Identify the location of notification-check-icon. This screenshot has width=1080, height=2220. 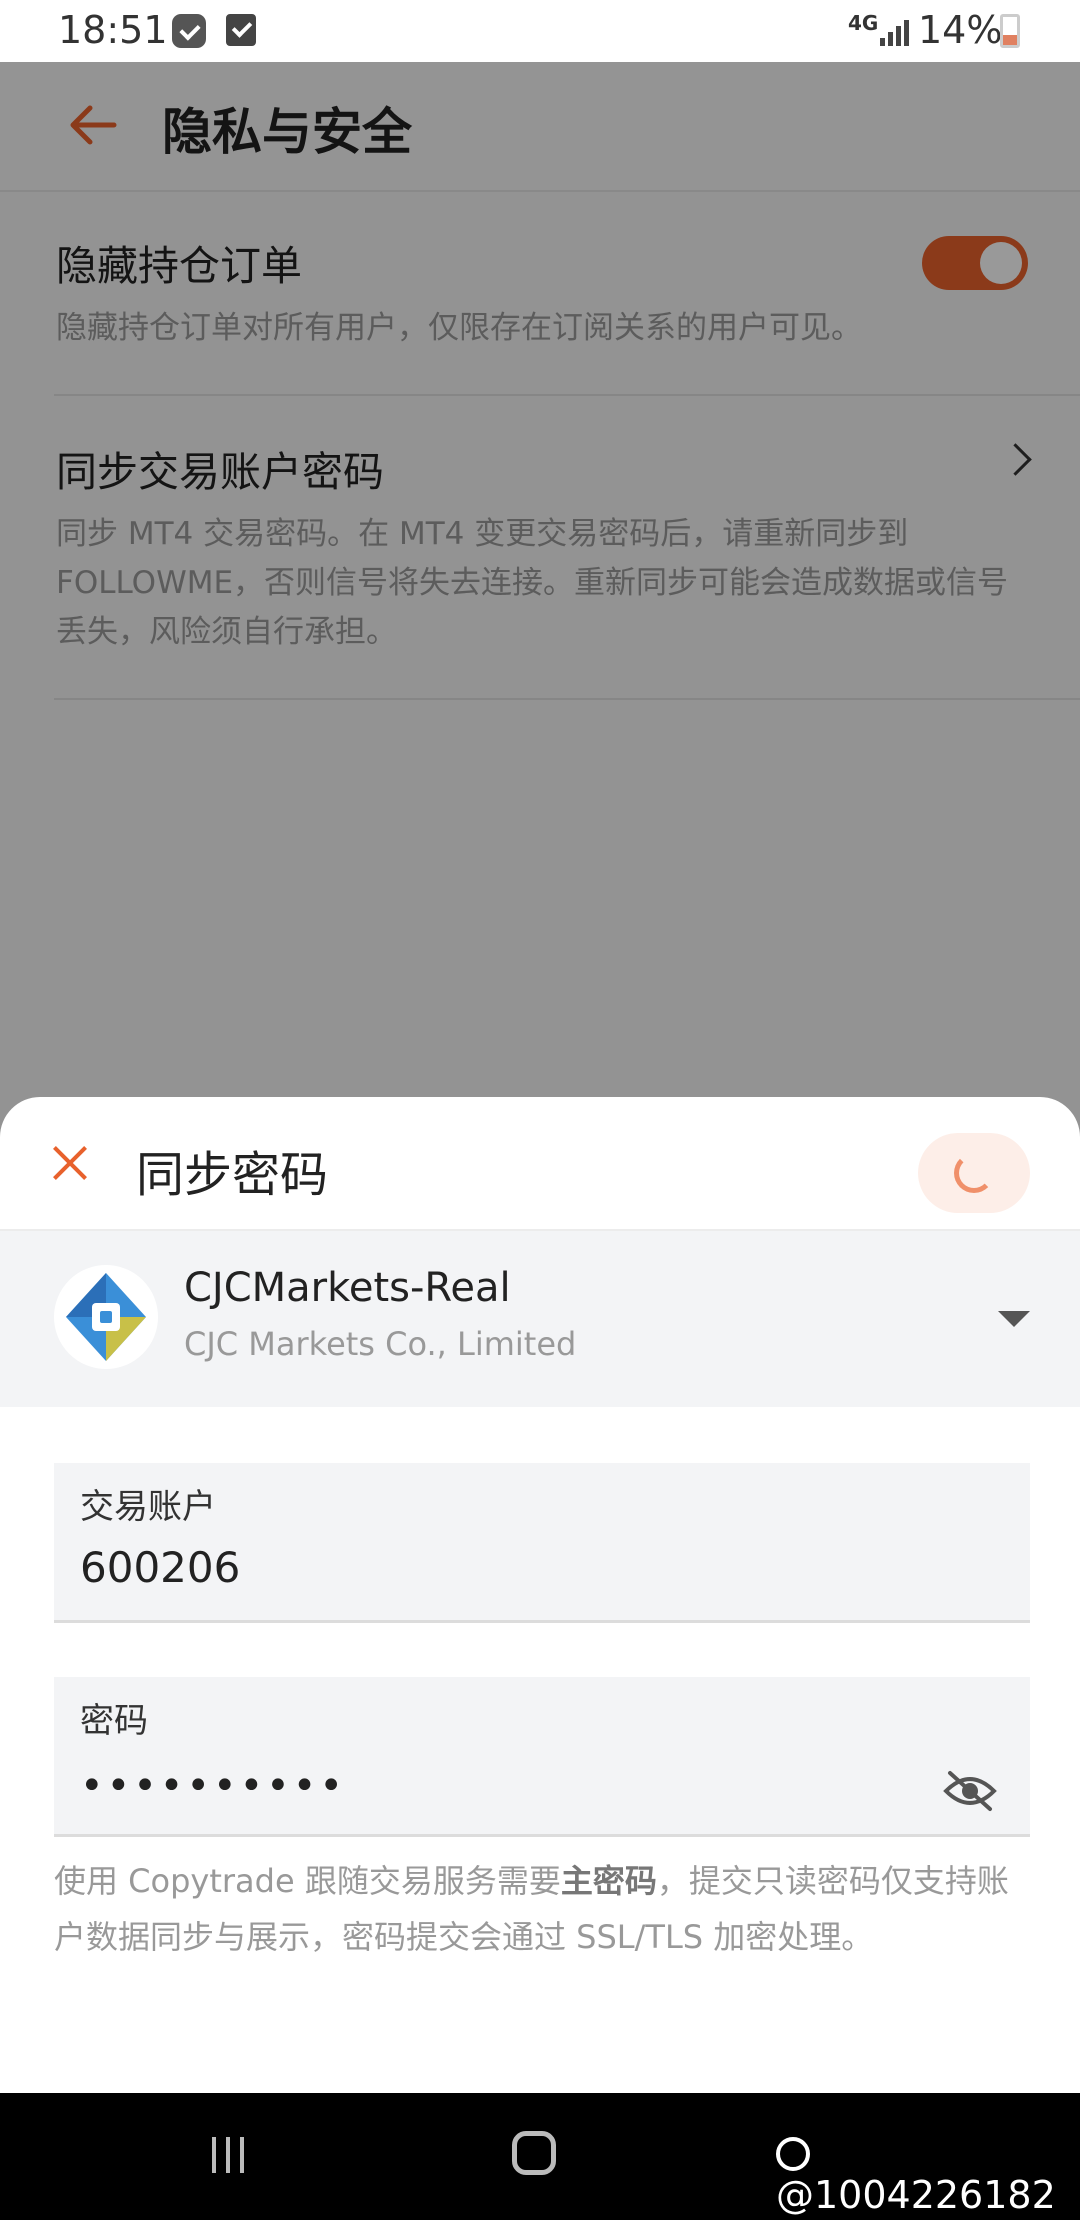
(189, 31).